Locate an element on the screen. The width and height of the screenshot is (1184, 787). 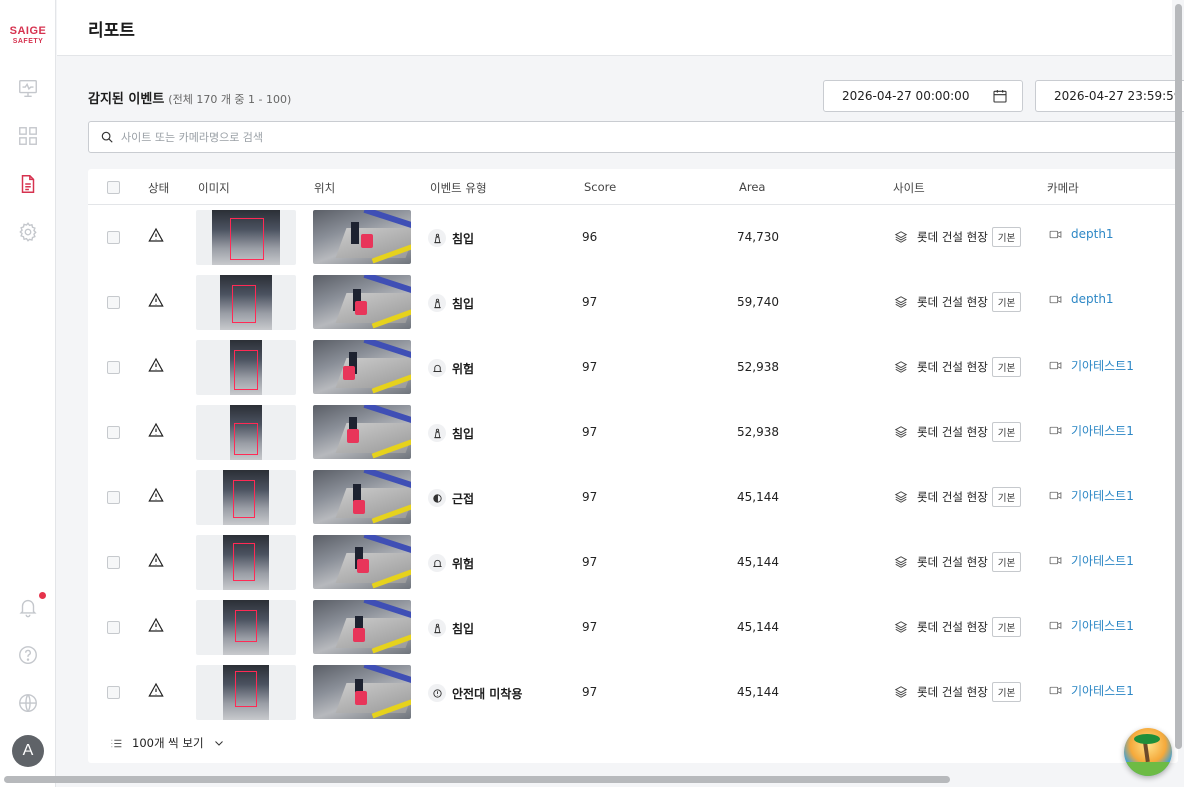
assistant-button is located at coordinates (1148, 752).